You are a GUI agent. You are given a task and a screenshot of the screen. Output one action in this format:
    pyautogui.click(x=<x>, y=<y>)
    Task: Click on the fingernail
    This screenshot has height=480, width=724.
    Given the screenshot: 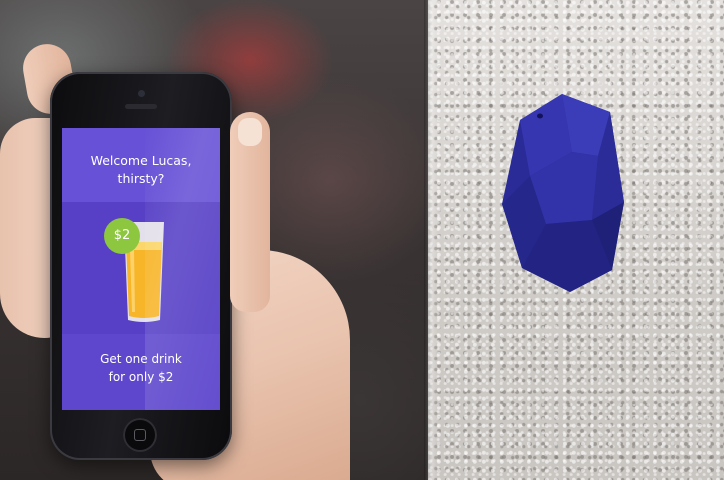 What is the action you would take?
    pyautogui.click(x=250, y=132)
    